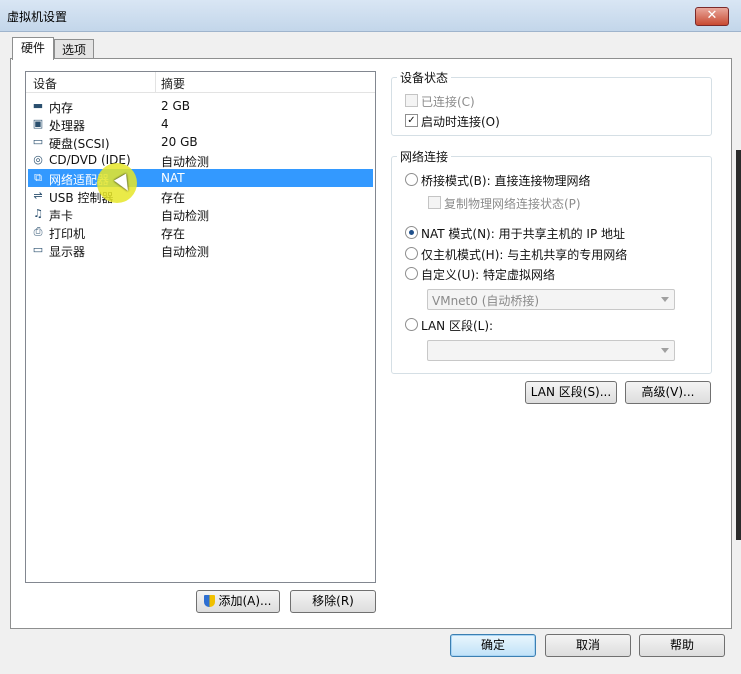  What do you see at coordinates (493, 645) in the screenshot?
I see `ok-button: 确定` at bounding box center [493, 645].